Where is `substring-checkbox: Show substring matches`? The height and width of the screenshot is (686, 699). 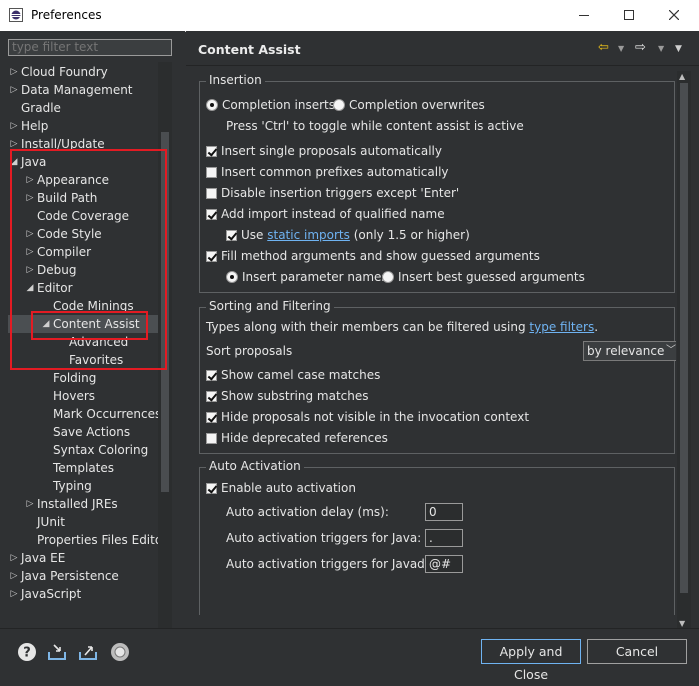
substring-checkbox: Show substring matches is located at coordinates (287, 396).